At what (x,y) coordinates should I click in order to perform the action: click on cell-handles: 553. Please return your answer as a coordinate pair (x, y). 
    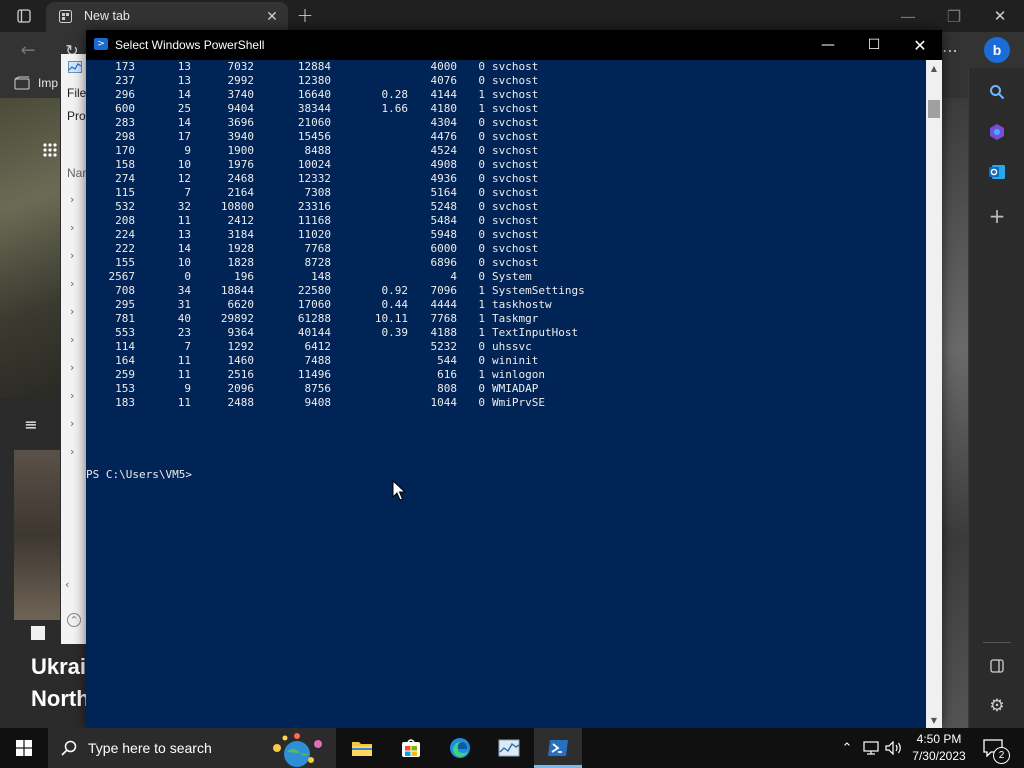
    Looking at the image, I should click on (125, 332).